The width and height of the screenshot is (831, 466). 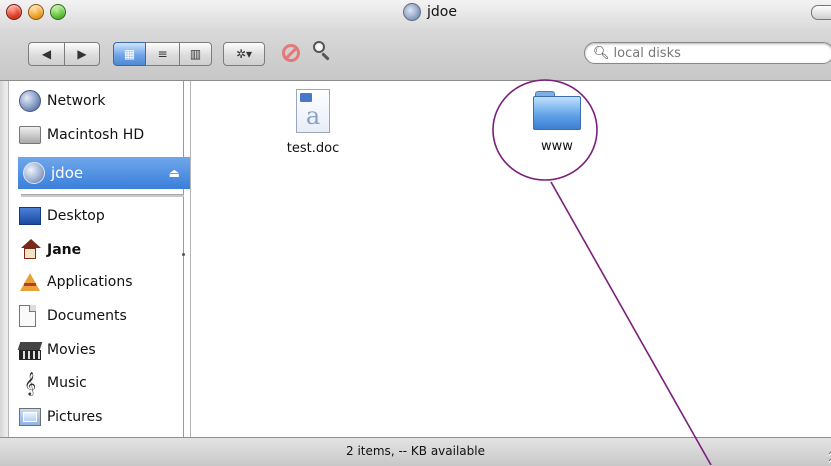 I want to click on list-view-button: ≡, so click(x=162, y=54).